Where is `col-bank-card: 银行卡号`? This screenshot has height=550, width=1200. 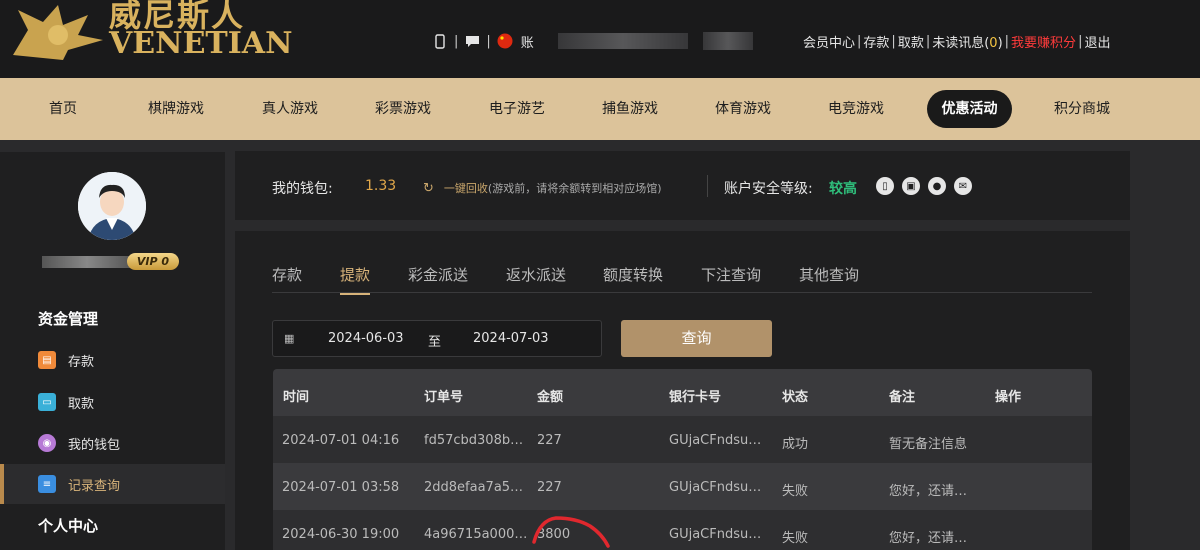 col-bank-card: 银行卡号 is located at coordinates (695, 397).